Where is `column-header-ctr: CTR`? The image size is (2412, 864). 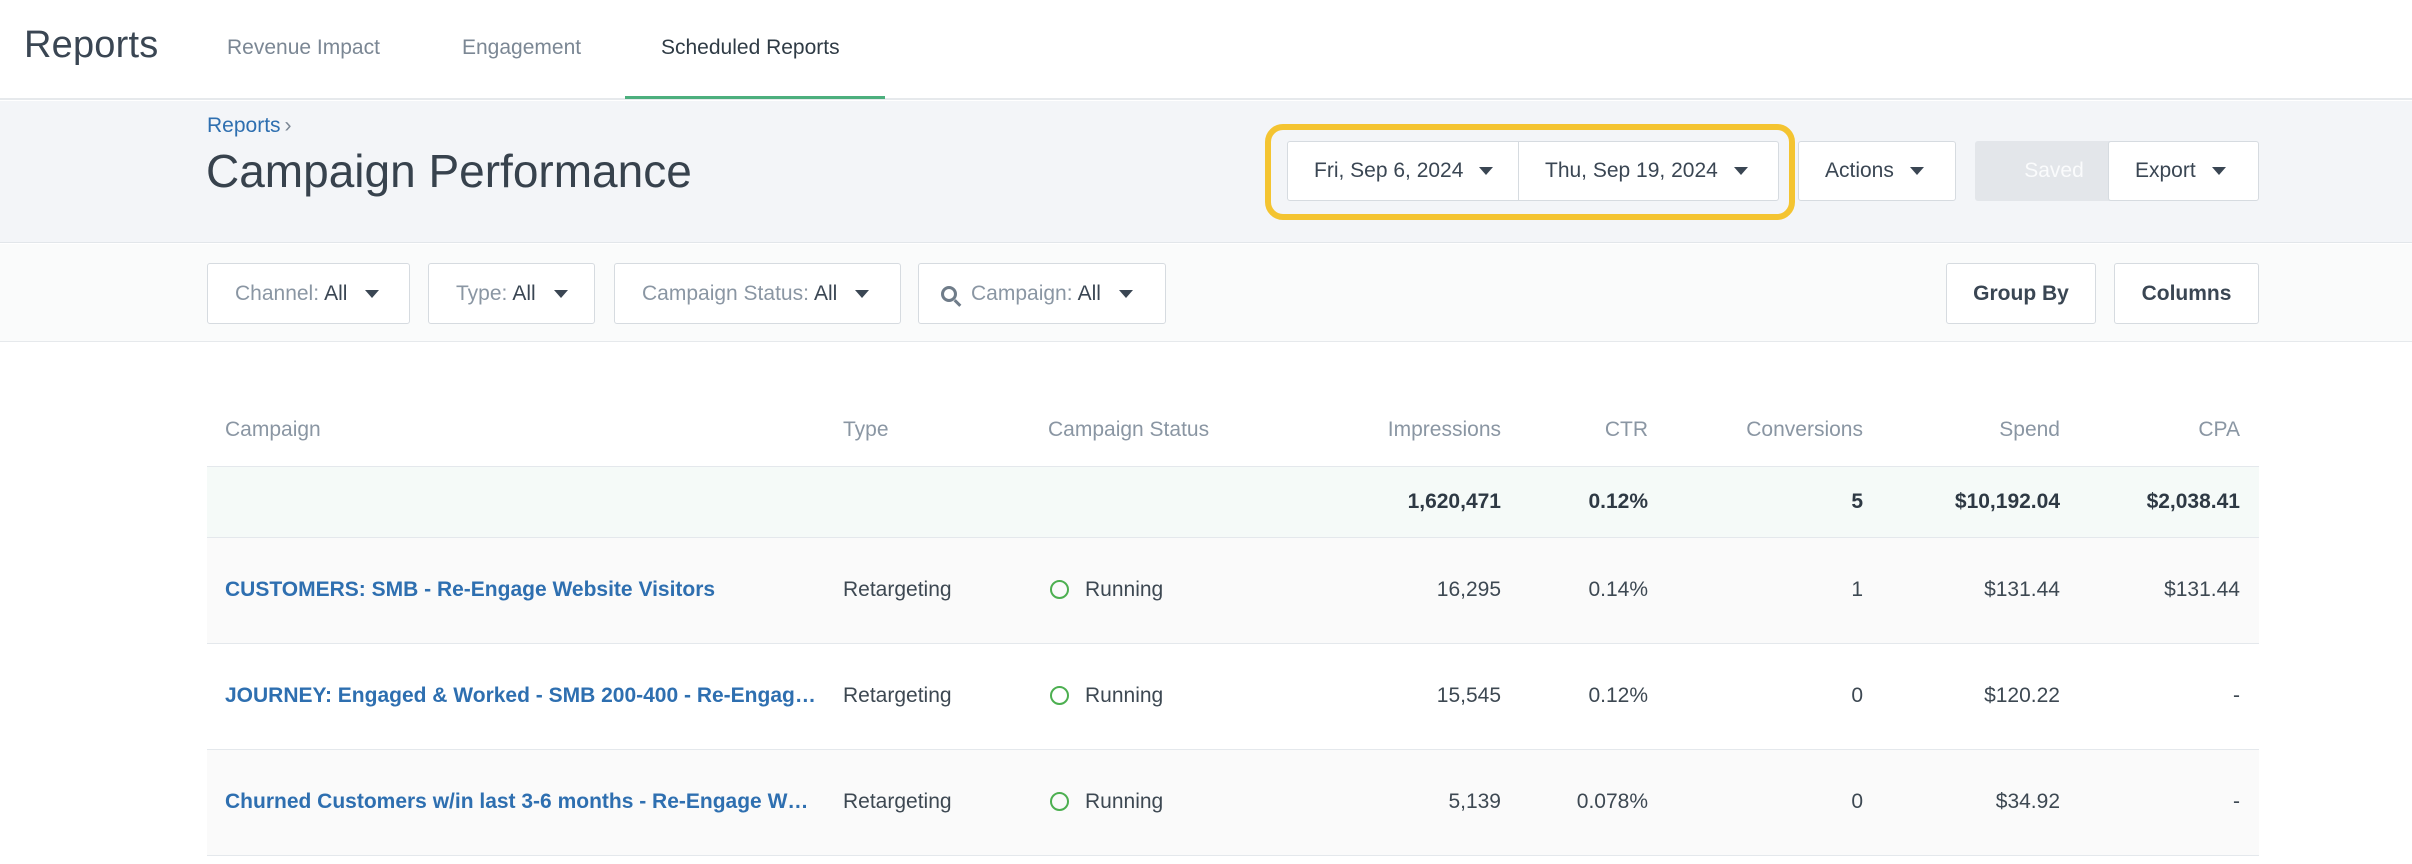 column-header-ctr: CTR is located at coordinates (1598, 430).